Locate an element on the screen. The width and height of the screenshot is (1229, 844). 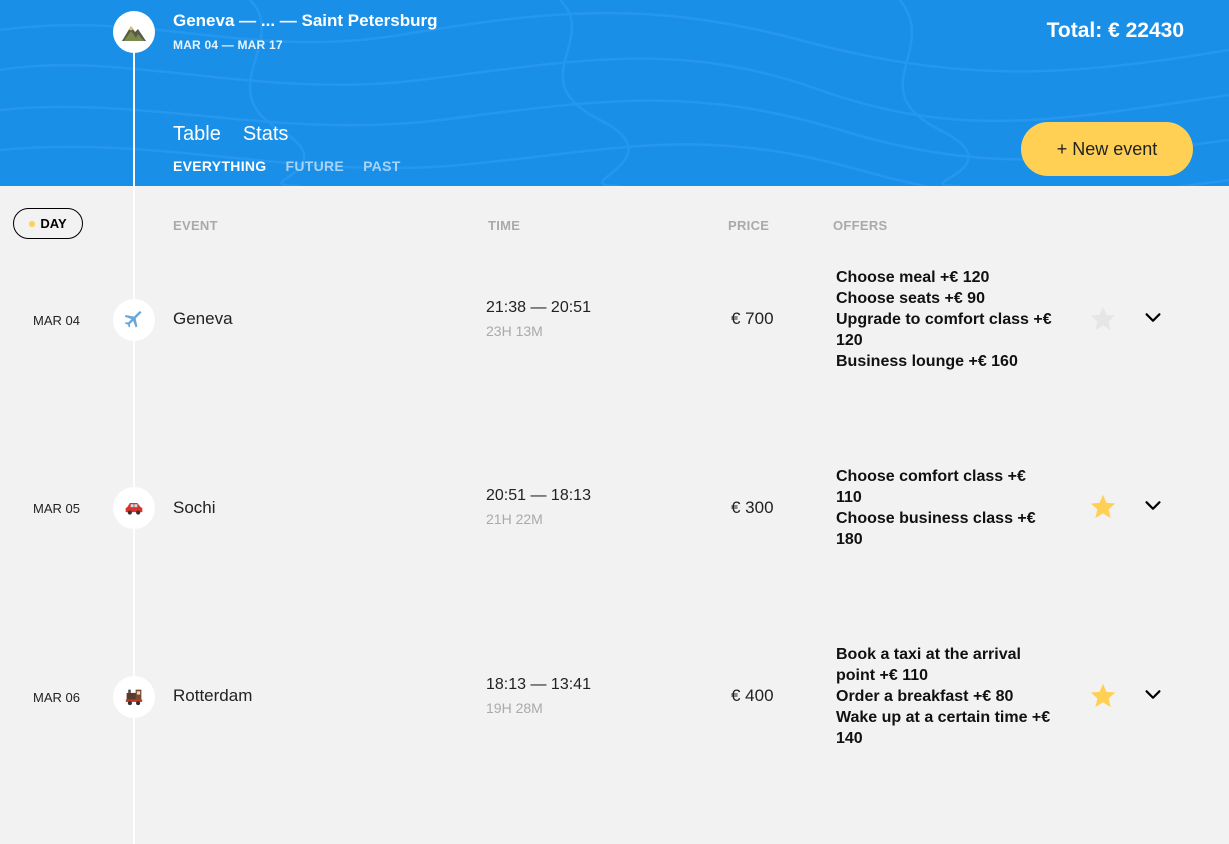
trip-dates: MAR 04 — MAR 17 is located at coordinates (228, 45).